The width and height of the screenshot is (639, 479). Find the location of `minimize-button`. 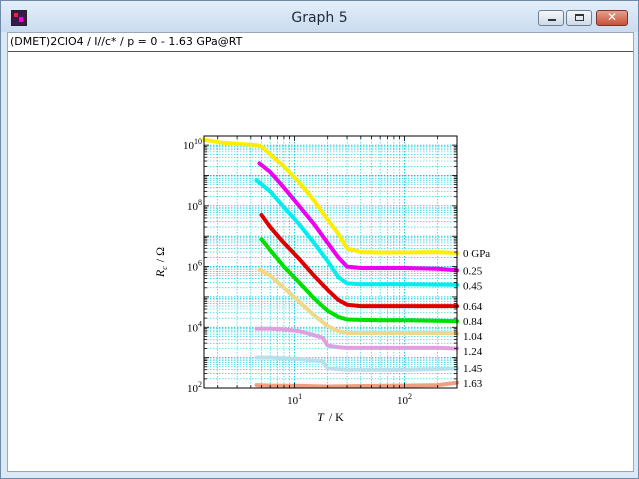

minimize-button is located at coordinates (551, 18).